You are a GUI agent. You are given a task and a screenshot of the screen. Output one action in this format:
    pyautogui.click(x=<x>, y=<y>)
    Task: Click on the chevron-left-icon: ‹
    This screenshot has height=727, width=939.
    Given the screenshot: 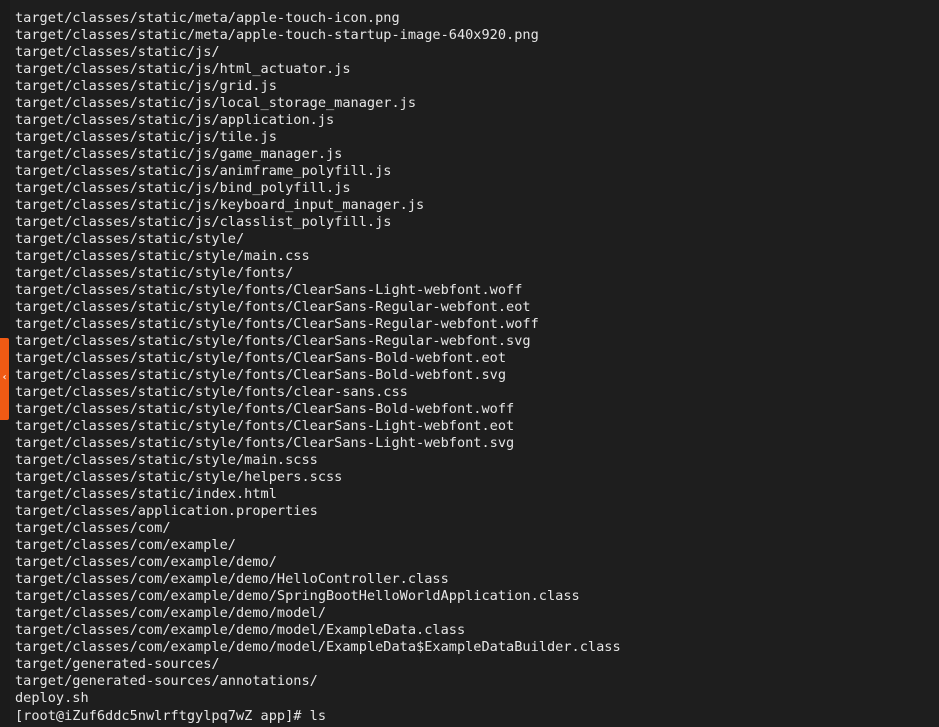 What is the action you would take?
    pyautogui.click(x=4, y=378)
    